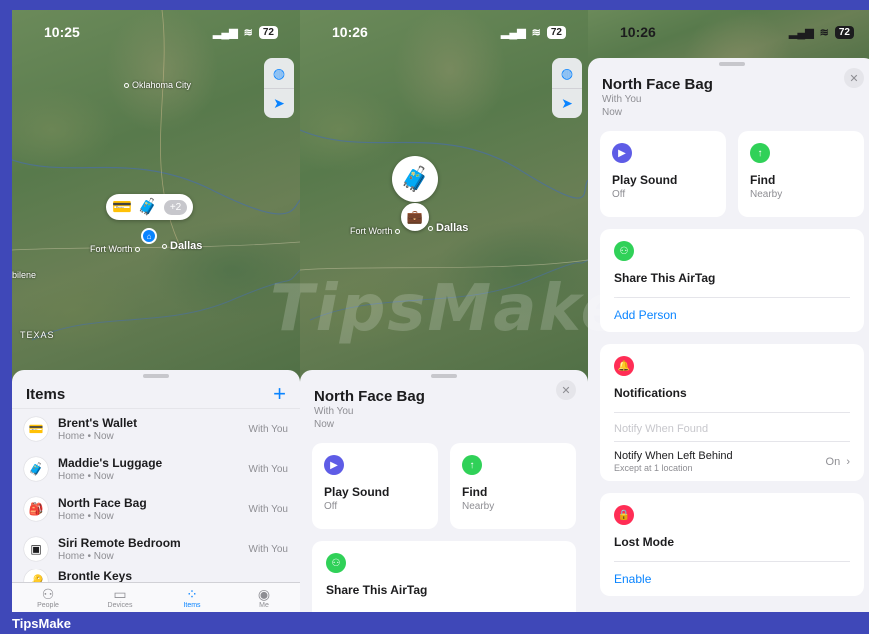 The image size is (869, 634). What do you see at coordinates (157, 85) in the screenshot?
I see `city-label: Oklahoma City` at bounding box center [157, 85].